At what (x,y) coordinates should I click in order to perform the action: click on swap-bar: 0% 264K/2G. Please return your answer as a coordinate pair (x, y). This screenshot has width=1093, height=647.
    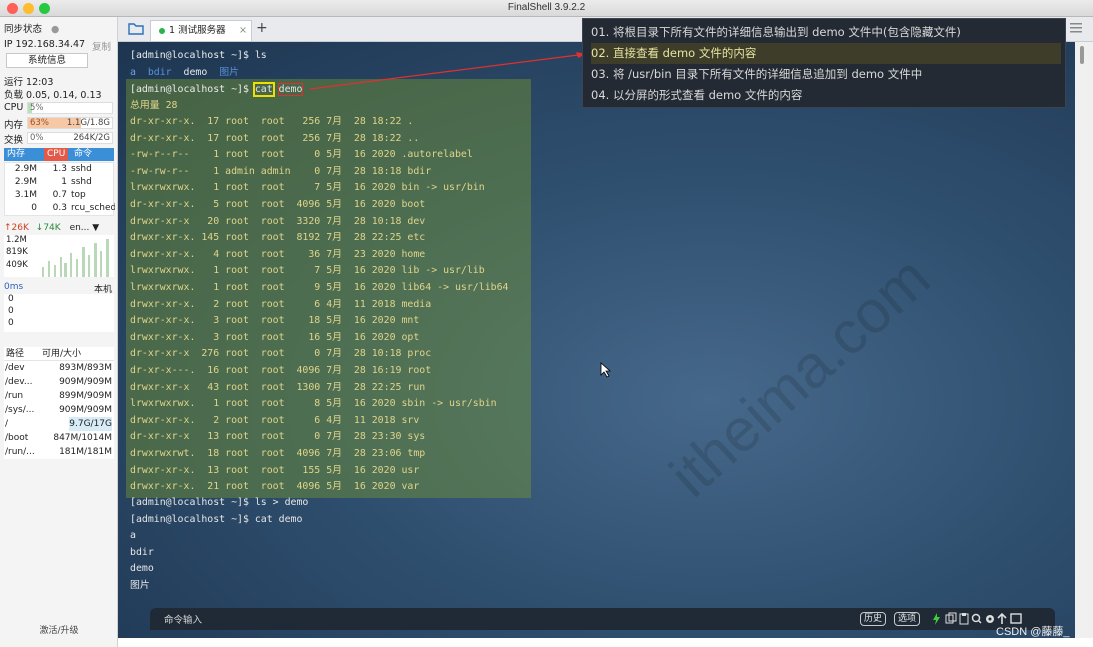
    Looking at the image, I should click on (70, 138).